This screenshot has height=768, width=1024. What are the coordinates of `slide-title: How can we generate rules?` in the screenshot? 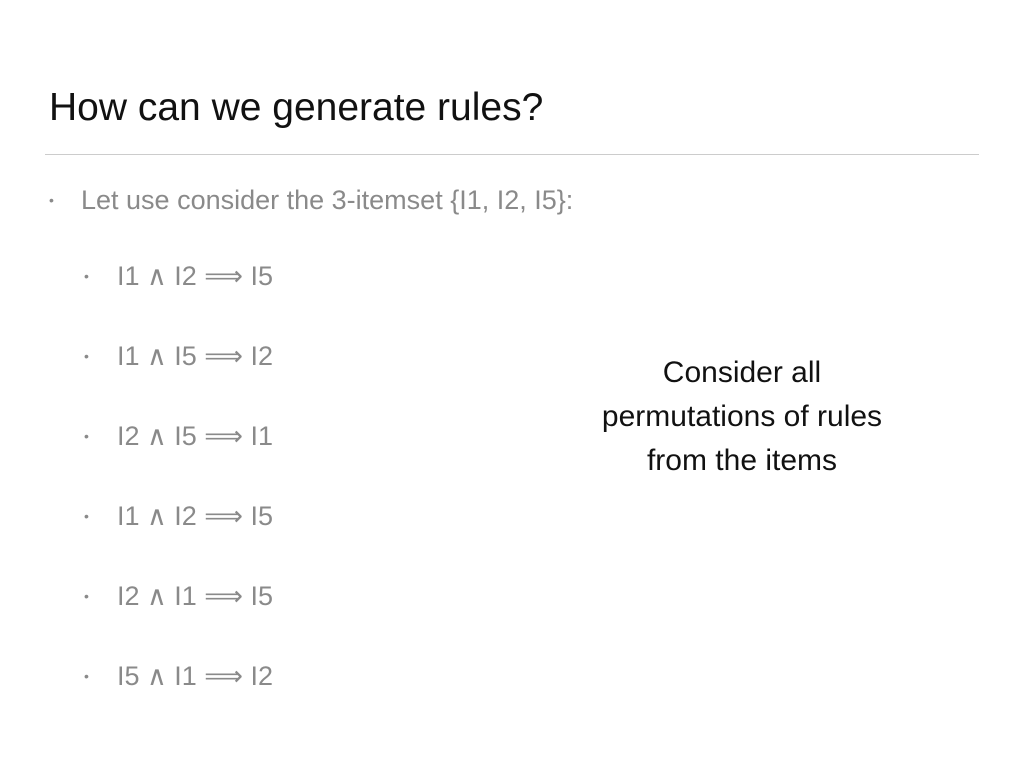 It's located at (296, 107).